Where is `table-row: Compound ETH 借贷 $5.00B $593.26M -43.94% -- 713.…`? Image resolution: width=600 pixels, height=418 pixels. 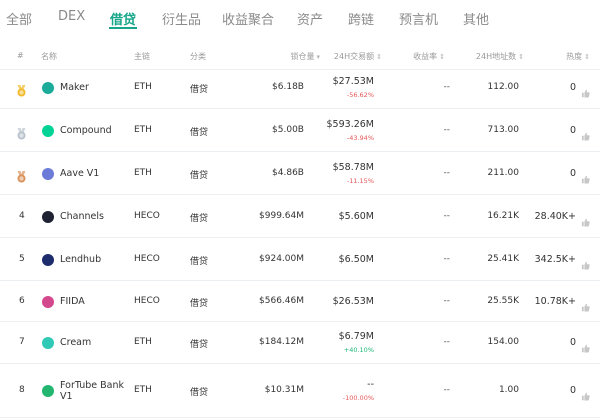 table-row: Compound ETH 借贷 $5.00B $593.26M -43.94% -- 713.… is located at coordinates (300, 130).